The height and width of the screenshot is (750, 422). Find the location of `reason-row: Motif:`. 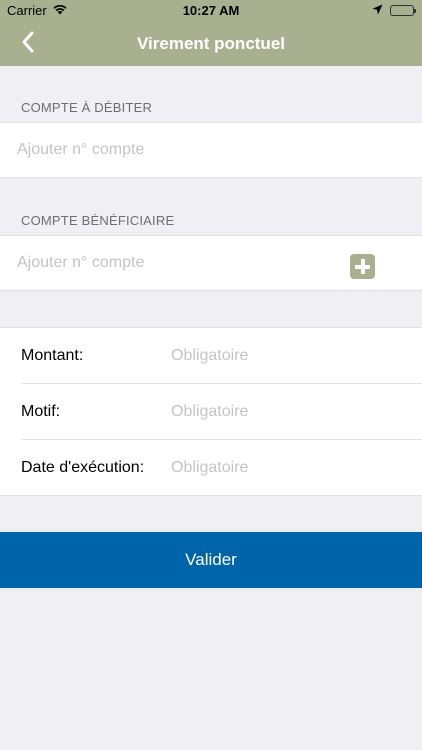

reason-row: Motif: is located at coordinates (211, 412).